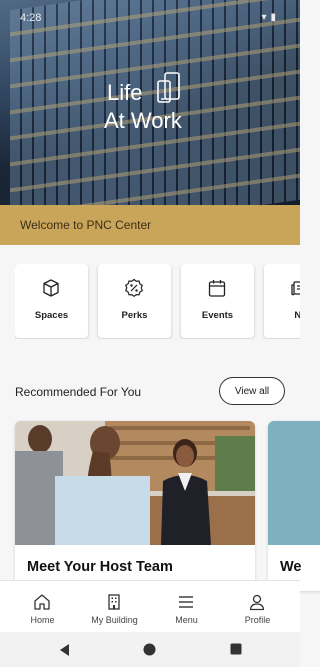 The height and width of the screenshot is (667, 320). What do you see at coordinates (42, 602) in the screenshot?
I see `home-icon` at bounding box center [42, 602].